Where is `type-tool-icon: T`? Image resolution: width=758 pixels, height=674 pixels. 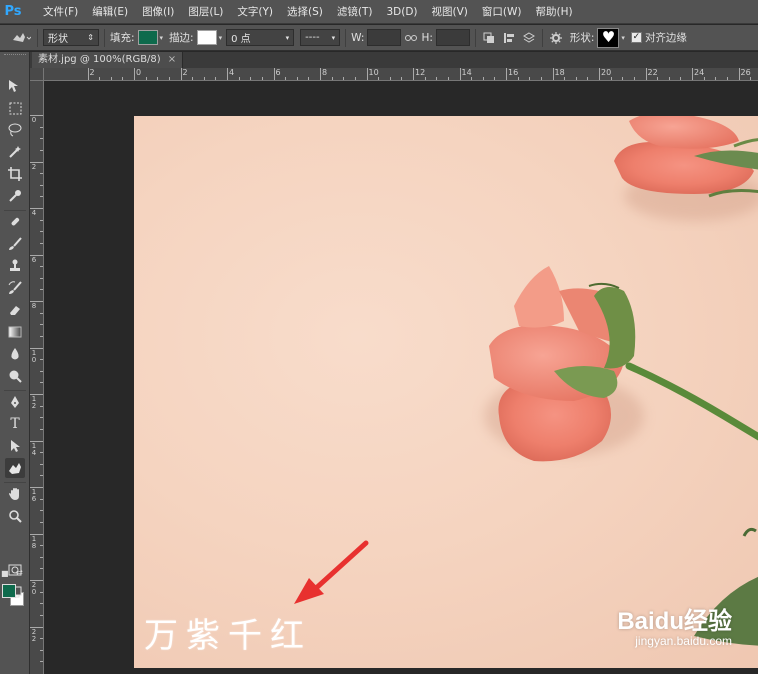
type-tool-icon: T is located at coordinates (15, 424).